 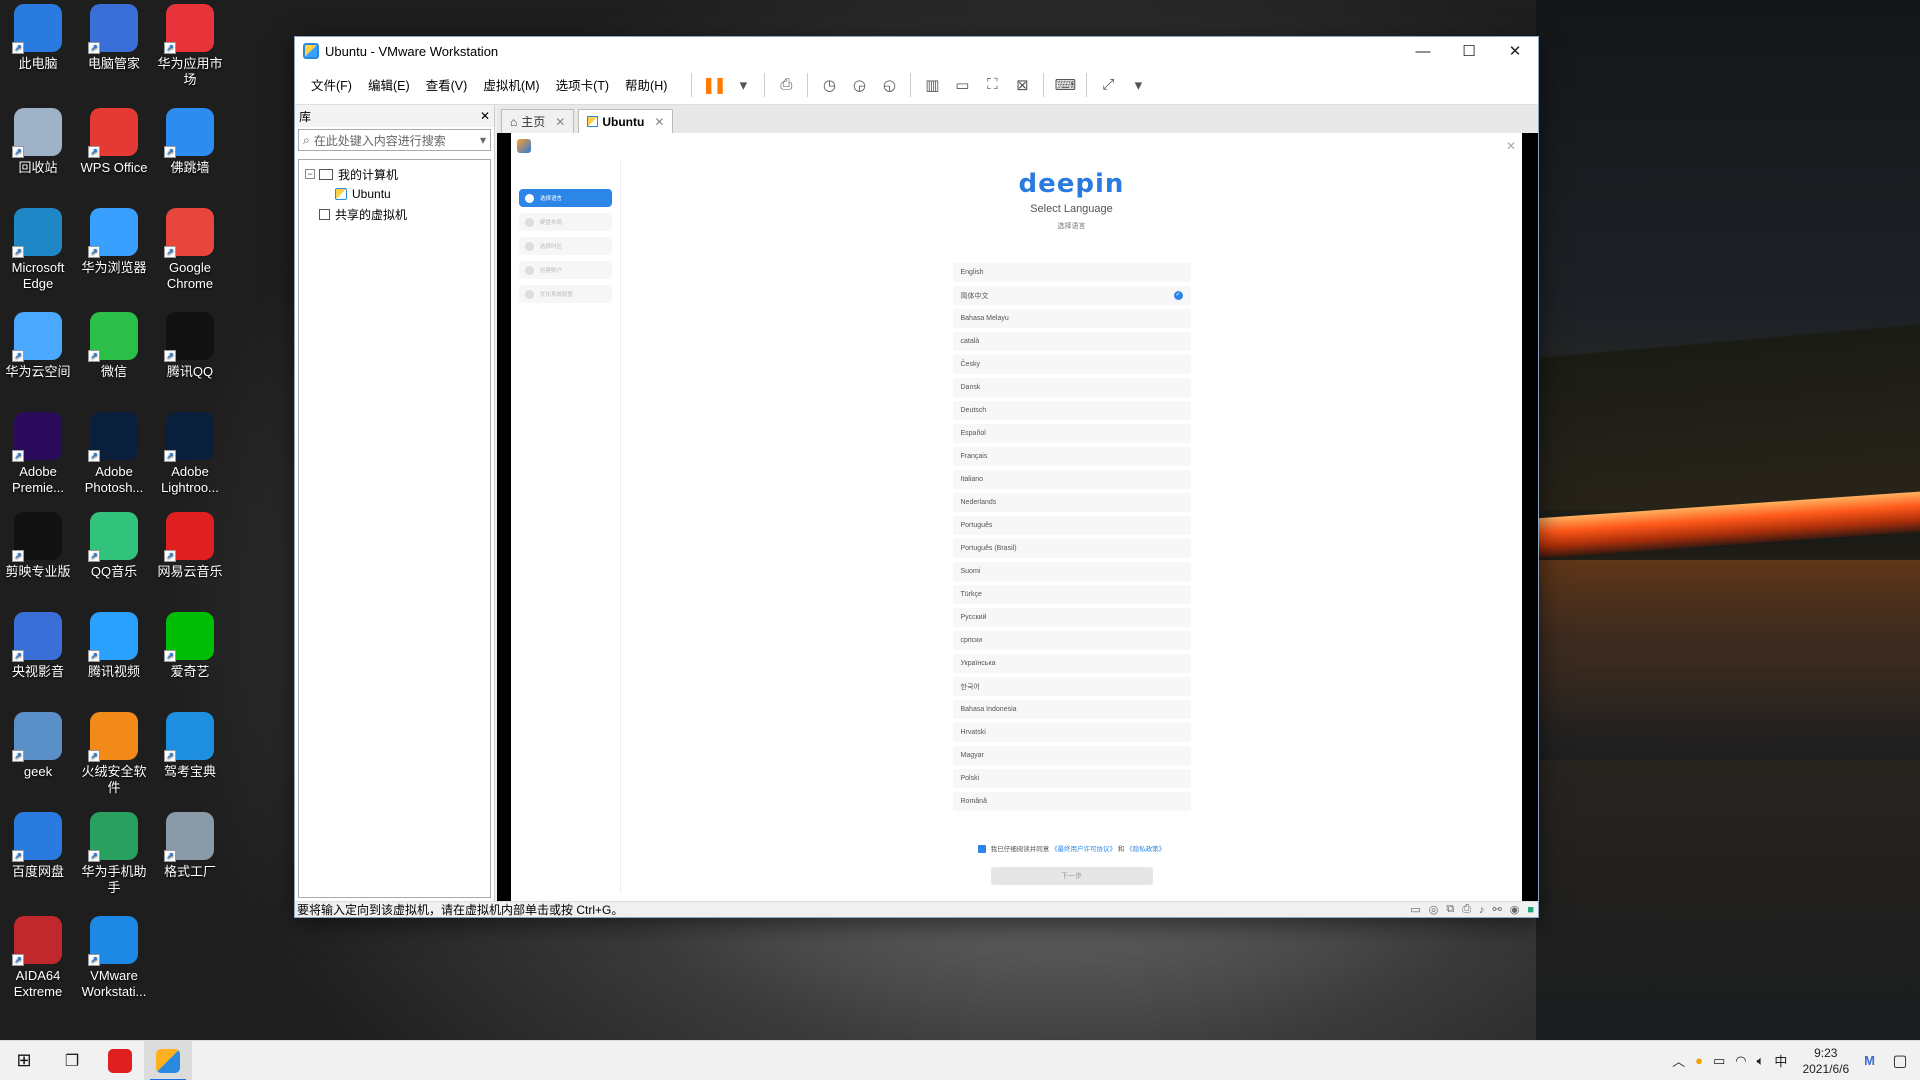 What do you see at coordinates (1065, 85) in the screenshot?
I see `console-icon: ⌨` at bounding box center [1065, 85].